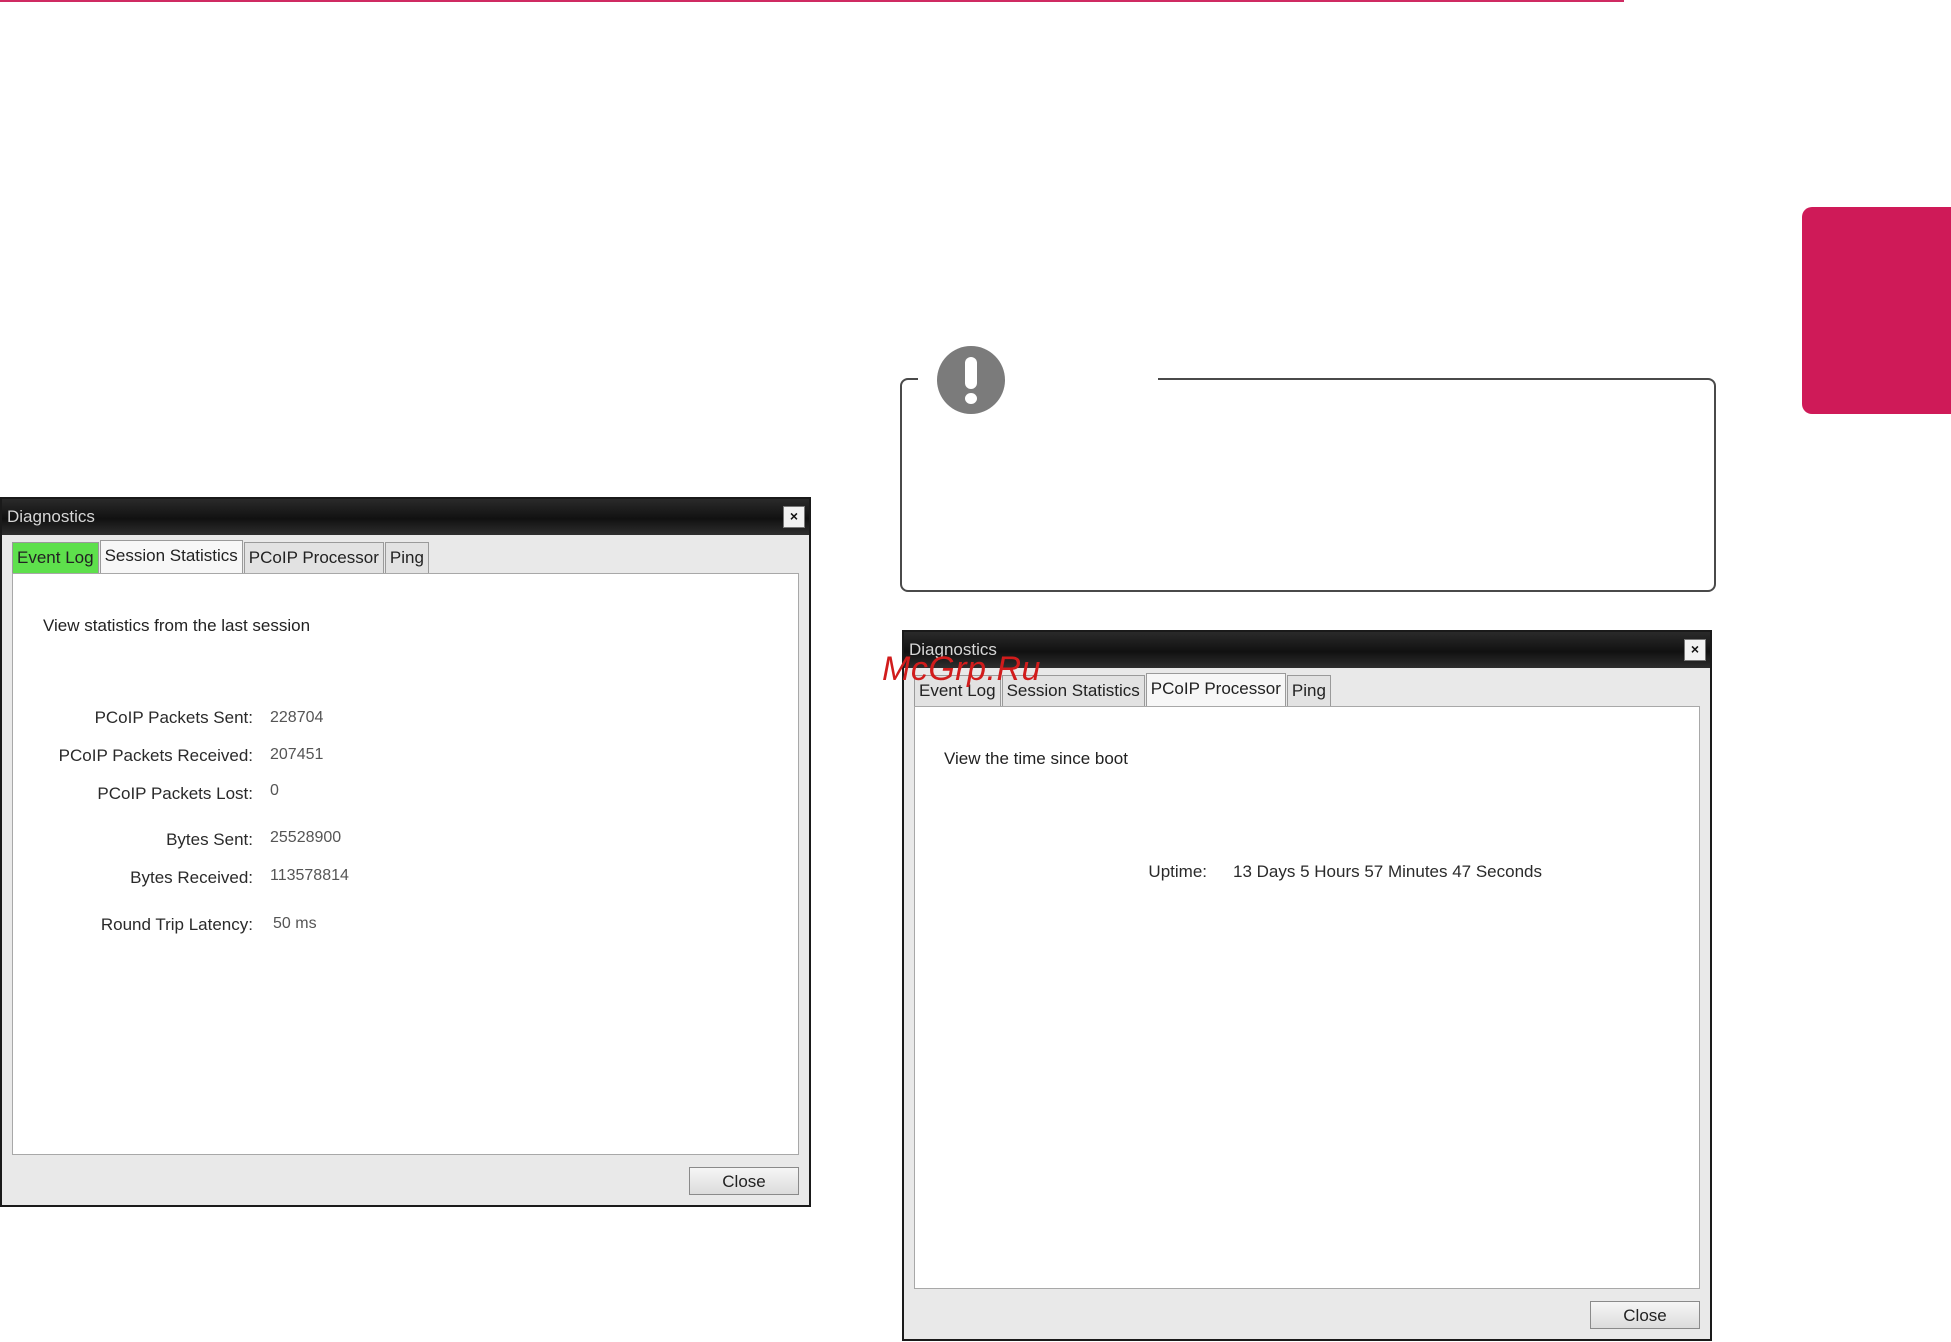 This screenshot has width=1951, height=1342. Describe the element at coordinates (297, 754) in the screenshot. I see `stat-value: 207451` at that location.